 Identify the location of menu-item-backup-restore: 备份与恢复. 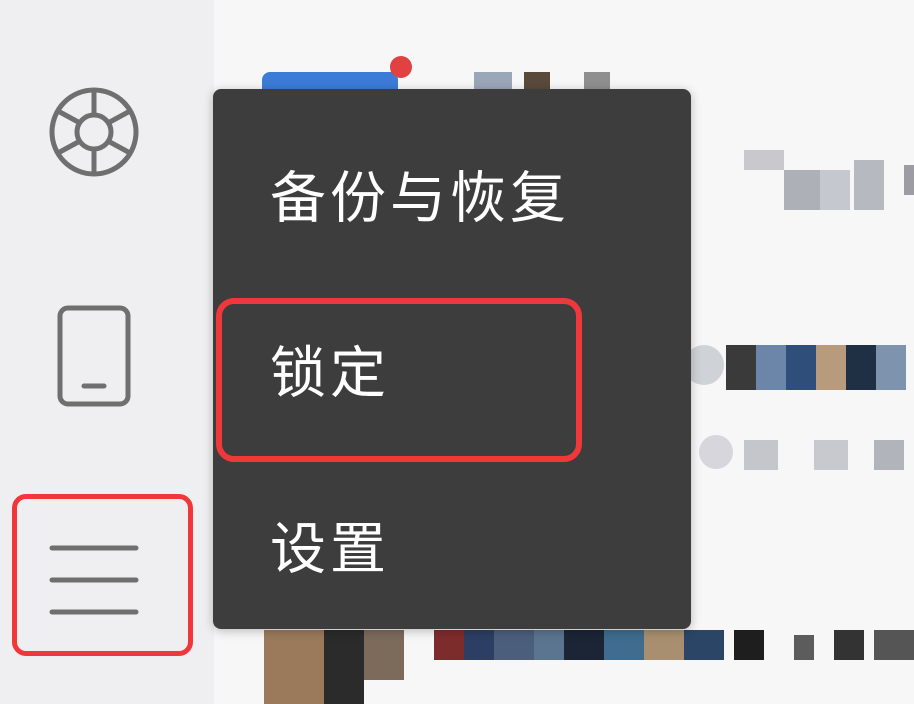
(452, 194).